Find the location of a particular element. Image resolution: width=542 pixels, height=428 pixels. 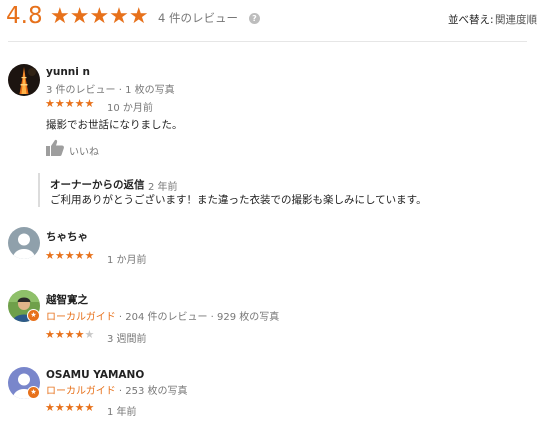

default-avatar-icon is located at coordinates (24, 243).